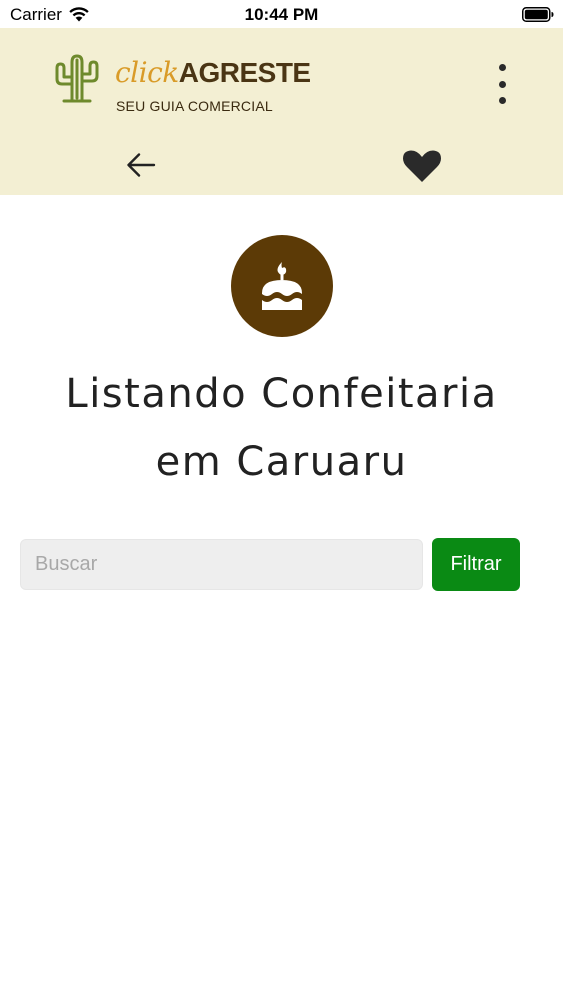 This screenshot has height=1000, width=563. What do you see at coordinates (281, 394) in the screenshot?
I see `page-title-line-1: Listando Confeitaria` at bounding box center [281, 394].